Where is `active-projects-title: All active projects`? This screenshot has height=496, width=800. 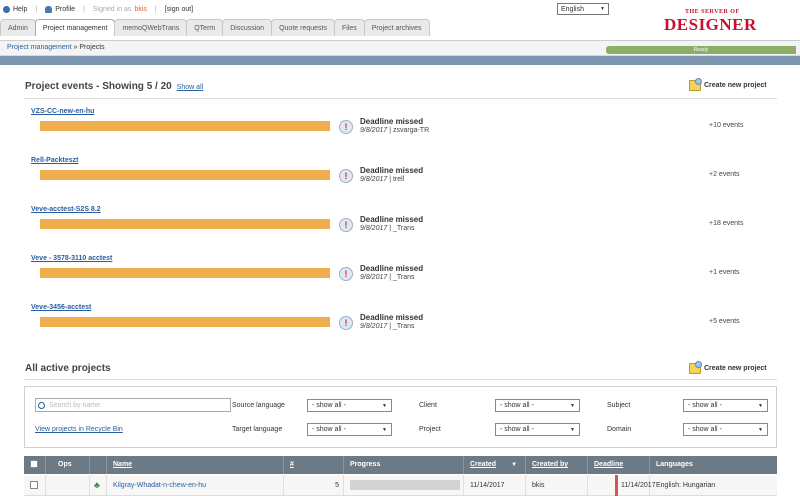 active-projects-title: All active projects is located at coordinates (68, 368).